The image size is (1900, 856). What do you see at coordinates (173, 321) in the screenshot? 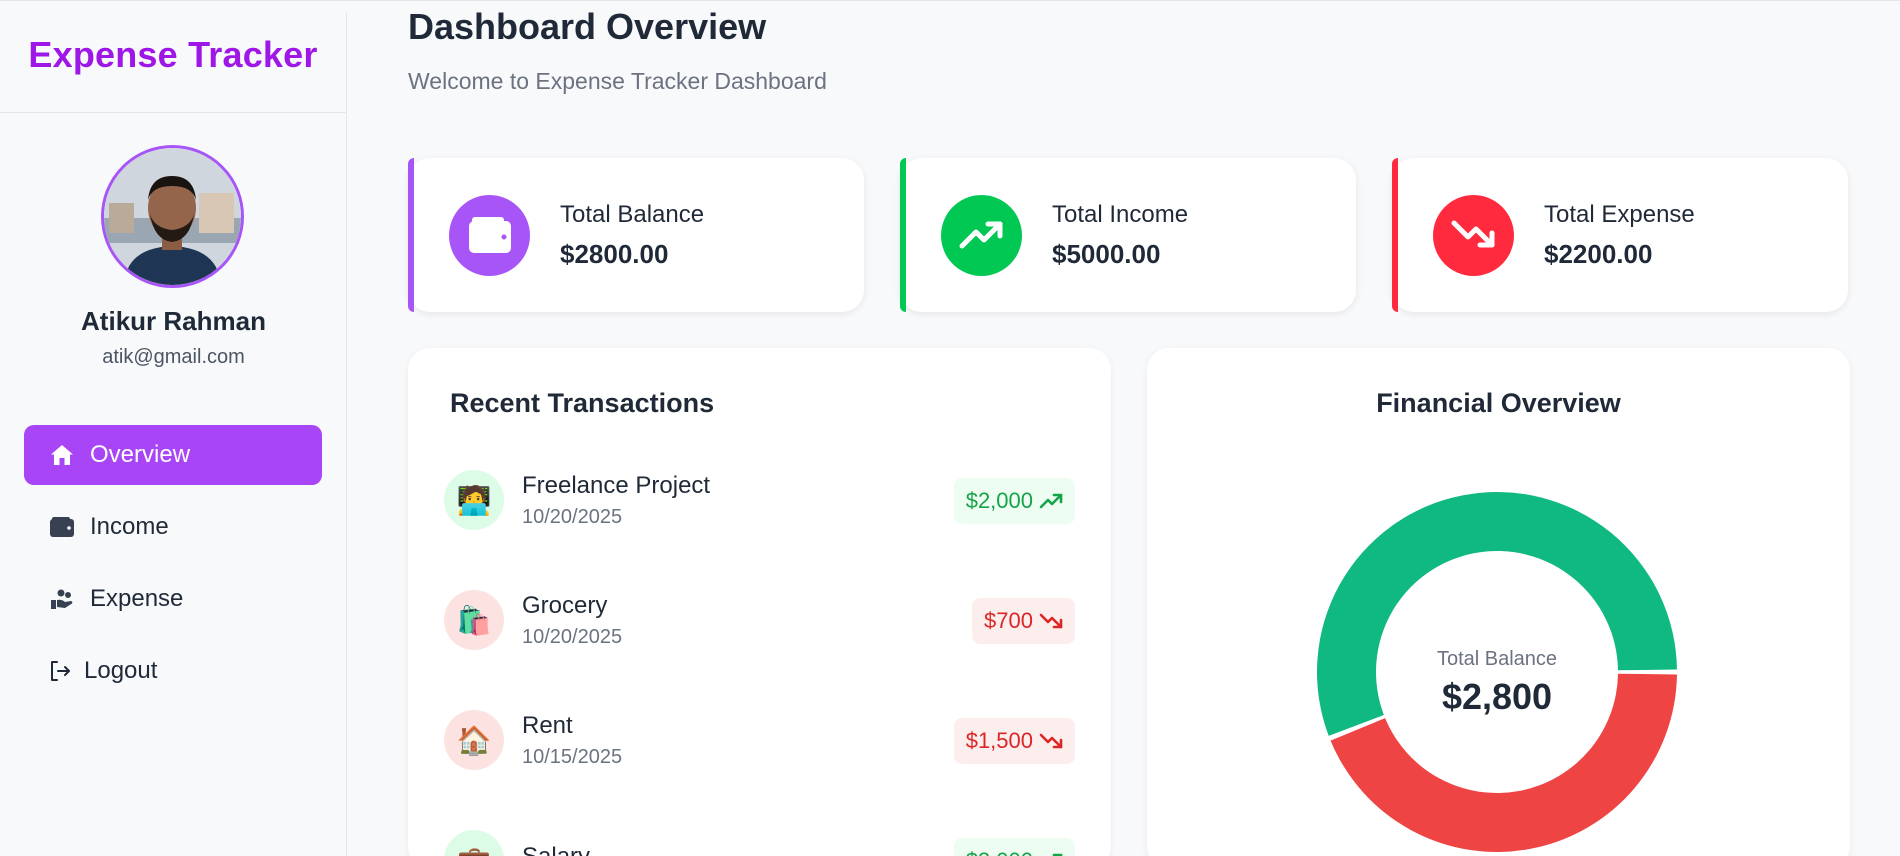
I see `user-name: Atikur Rahman` at bounding box center [173, 321].